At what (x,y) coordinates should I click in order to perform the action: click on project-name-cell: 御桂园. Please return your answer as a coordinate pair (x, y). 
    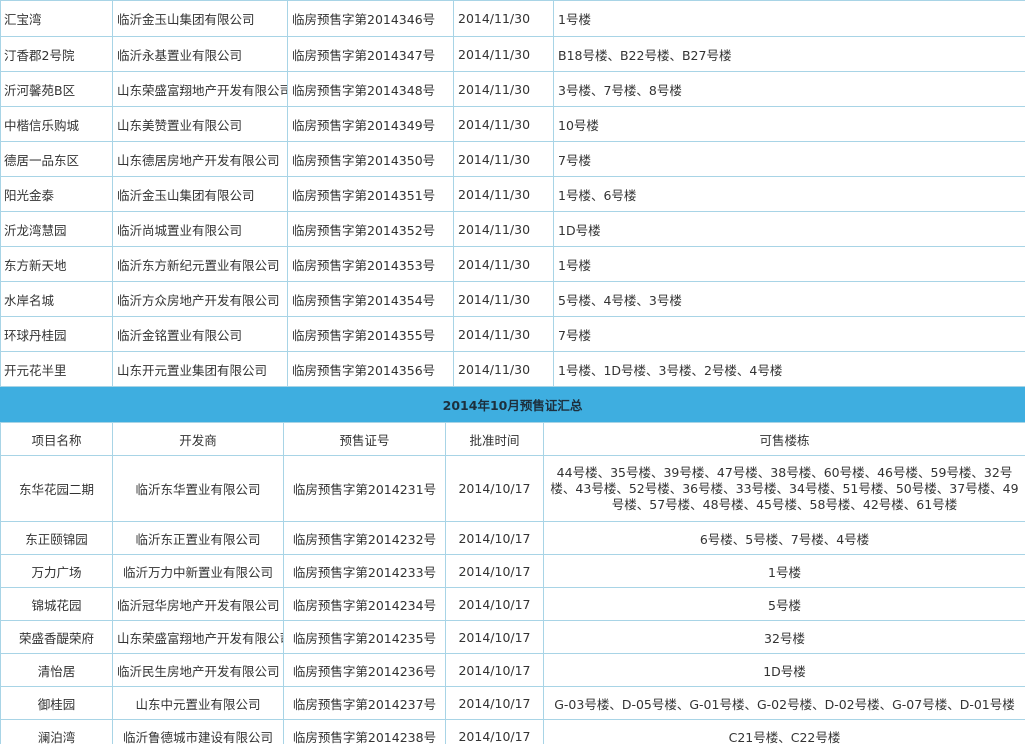
    Looking at the image, I should click on (56, 703).